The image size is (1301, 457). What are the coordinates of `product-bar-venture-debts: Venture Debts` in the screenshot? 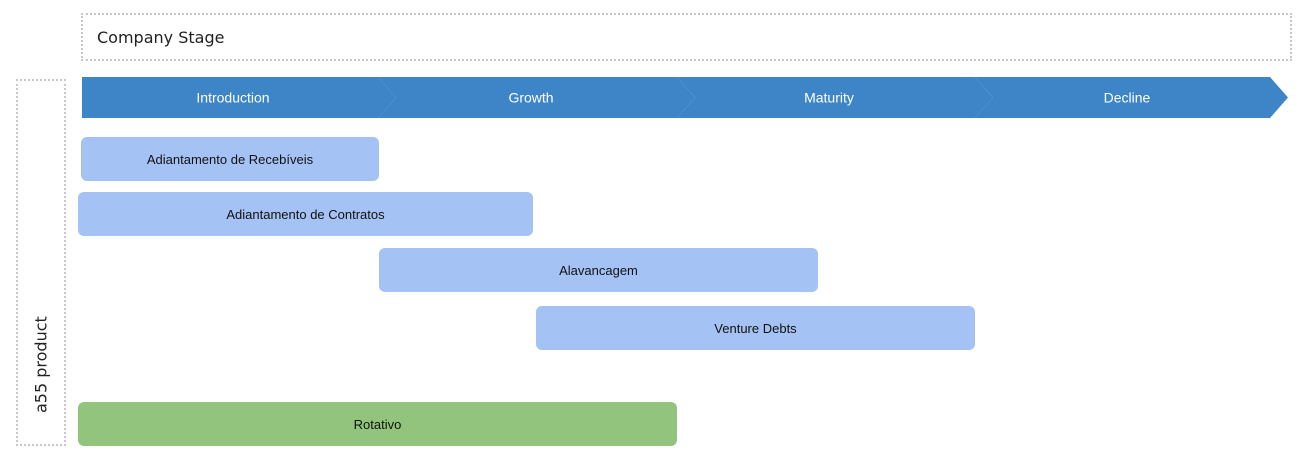 It's located at (755, 328).